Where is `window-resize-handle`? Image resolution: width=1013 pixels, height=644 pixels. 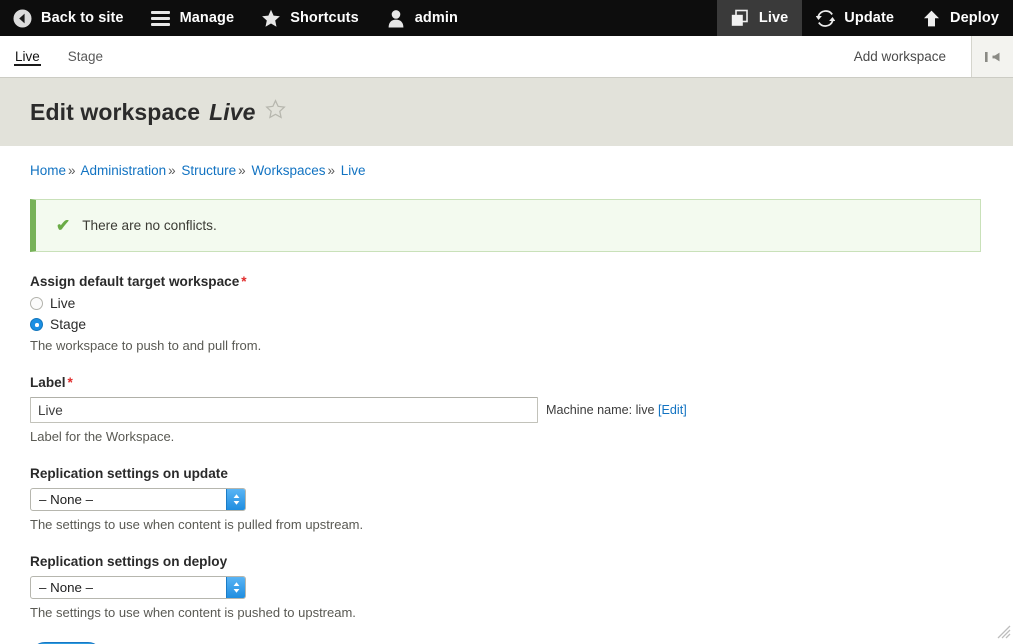
window-resize-handle is located at coordinates (1004, 632).